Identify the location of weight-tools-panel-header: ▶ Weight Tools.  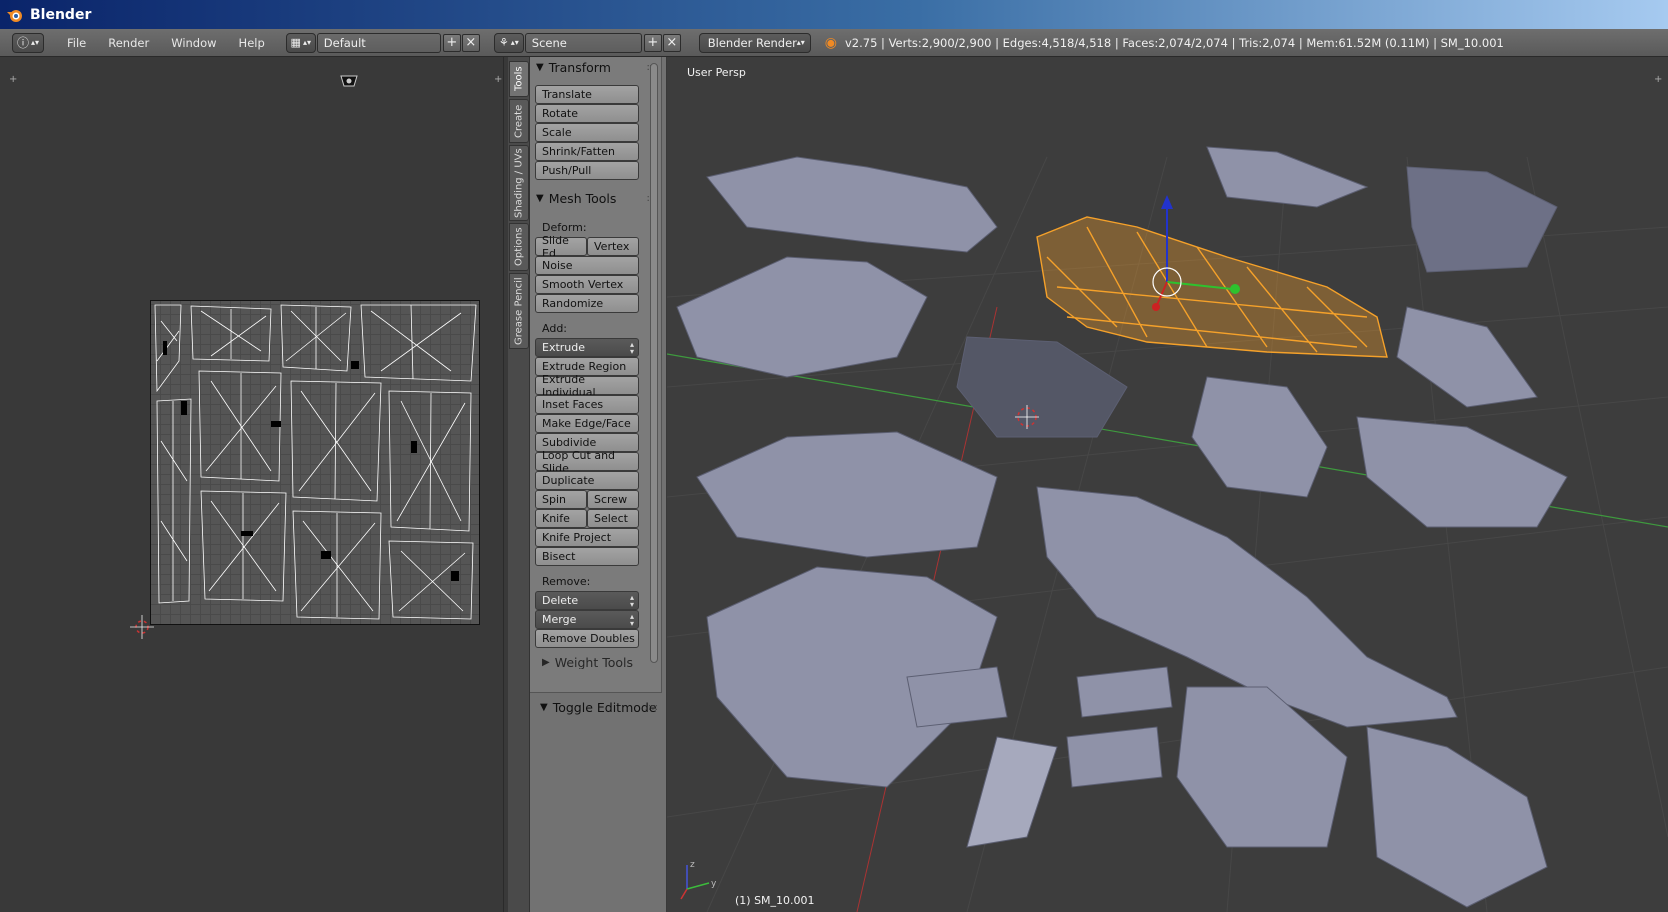
(597, 662).